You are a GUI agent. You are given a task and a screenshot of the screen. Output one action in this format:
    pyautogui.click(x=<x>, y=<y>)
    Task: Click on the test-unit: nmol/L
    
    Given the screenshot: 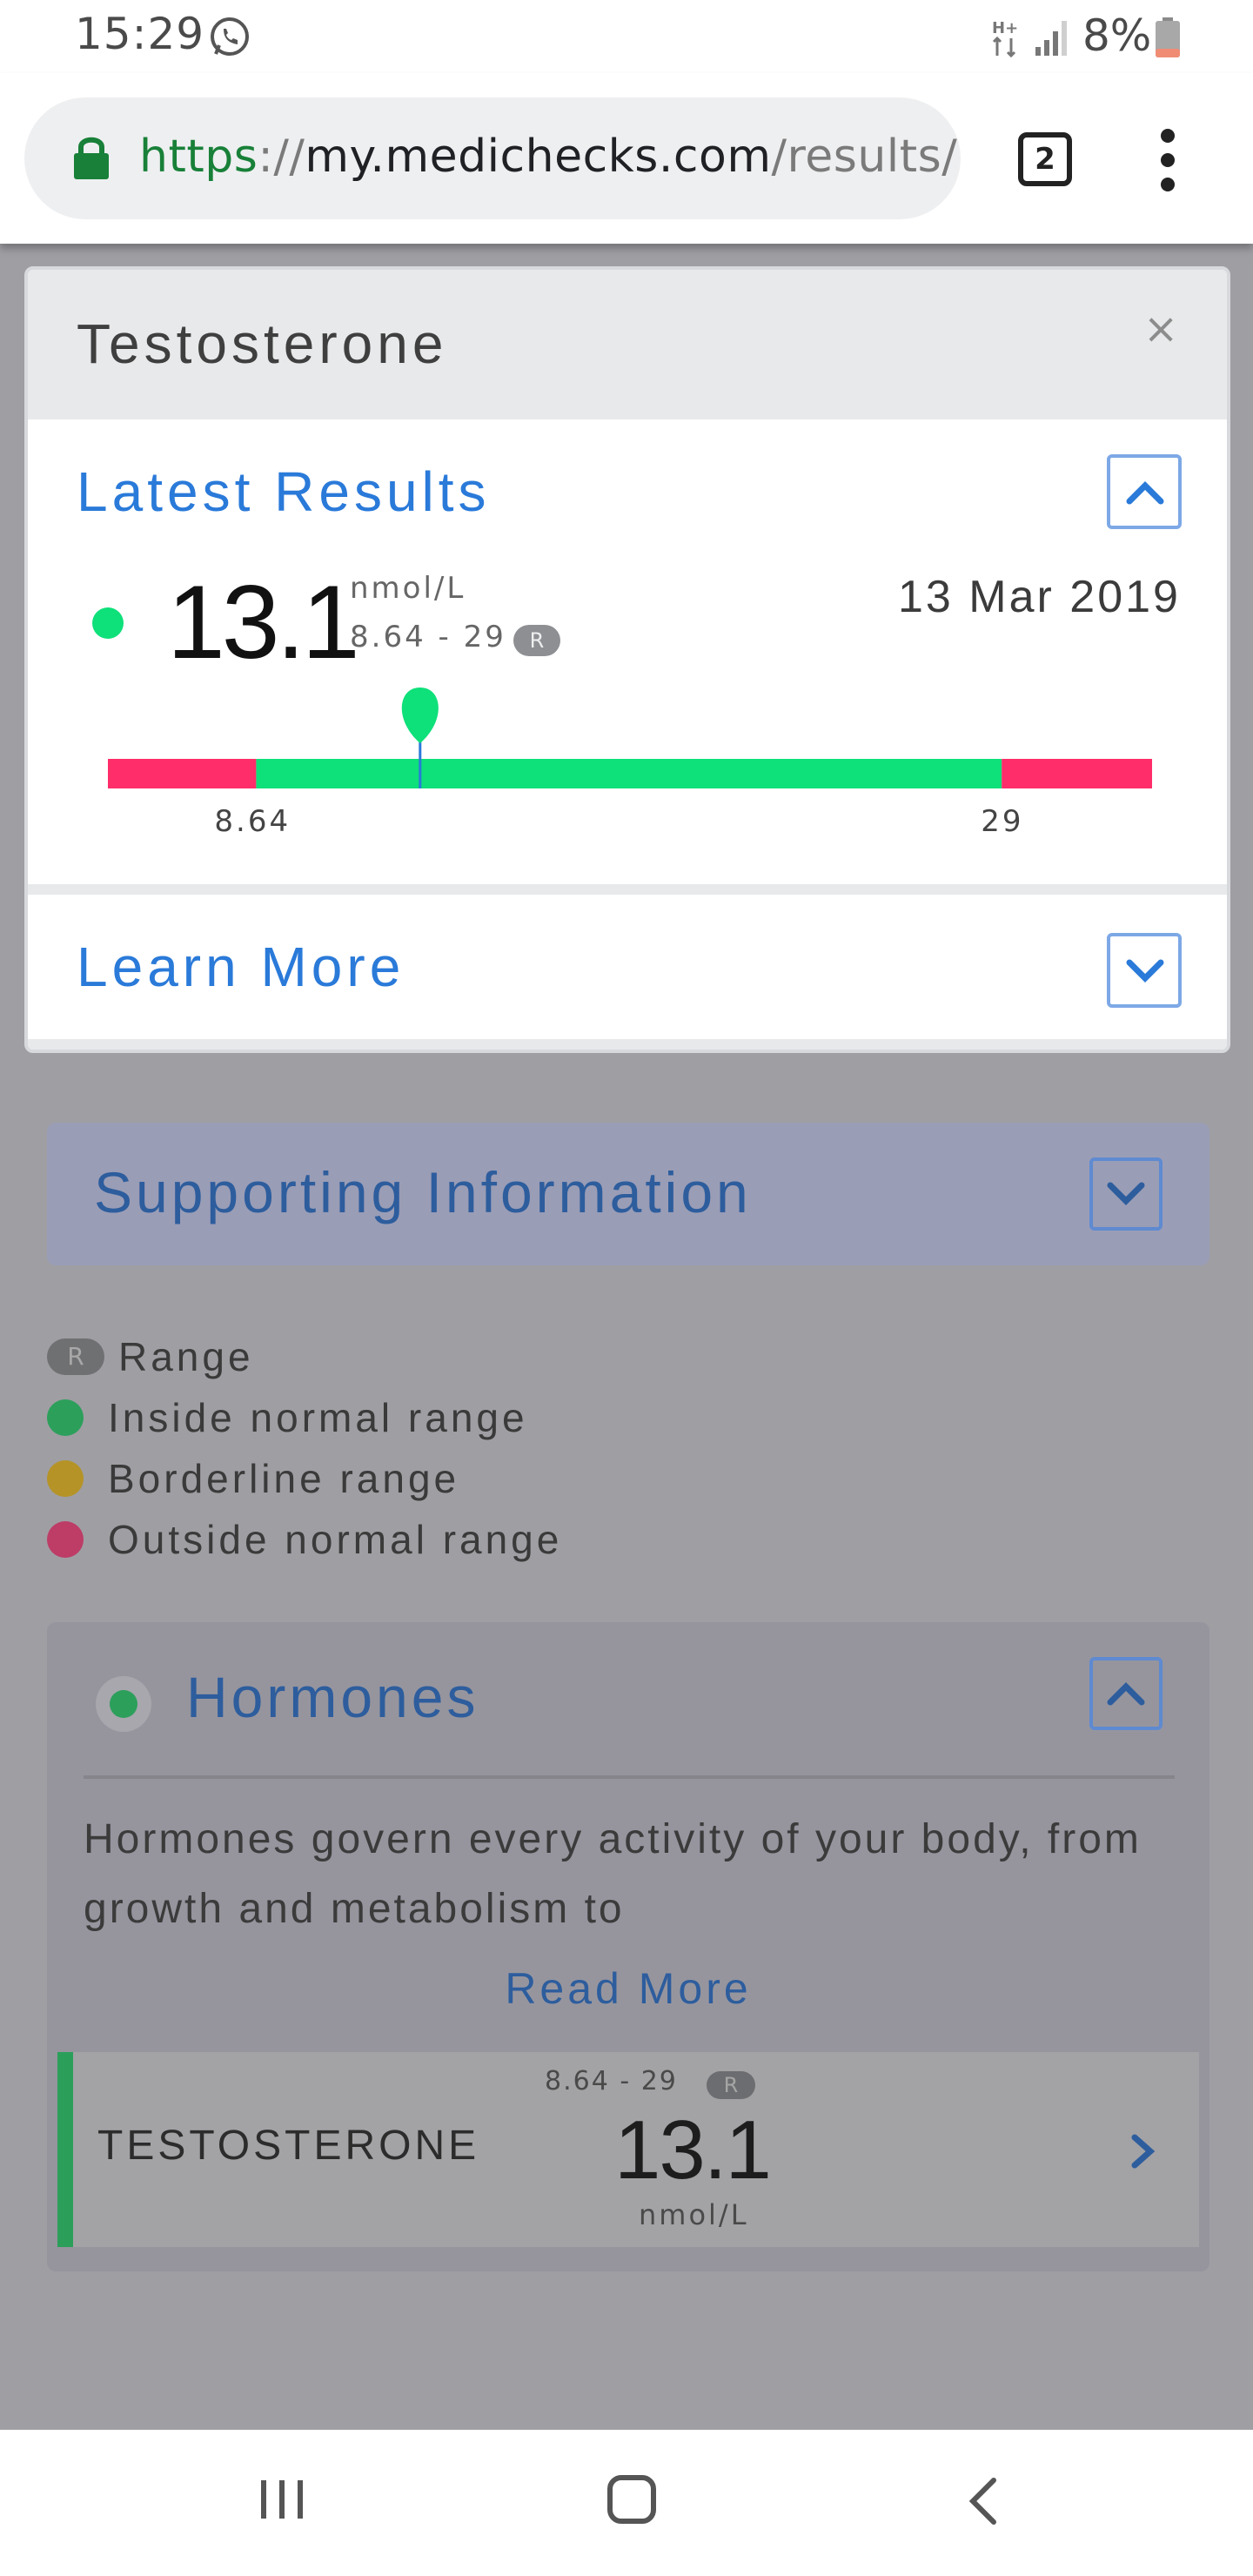 What is the action you would take?
    pyautogui.click(x=694, y=2214)
    